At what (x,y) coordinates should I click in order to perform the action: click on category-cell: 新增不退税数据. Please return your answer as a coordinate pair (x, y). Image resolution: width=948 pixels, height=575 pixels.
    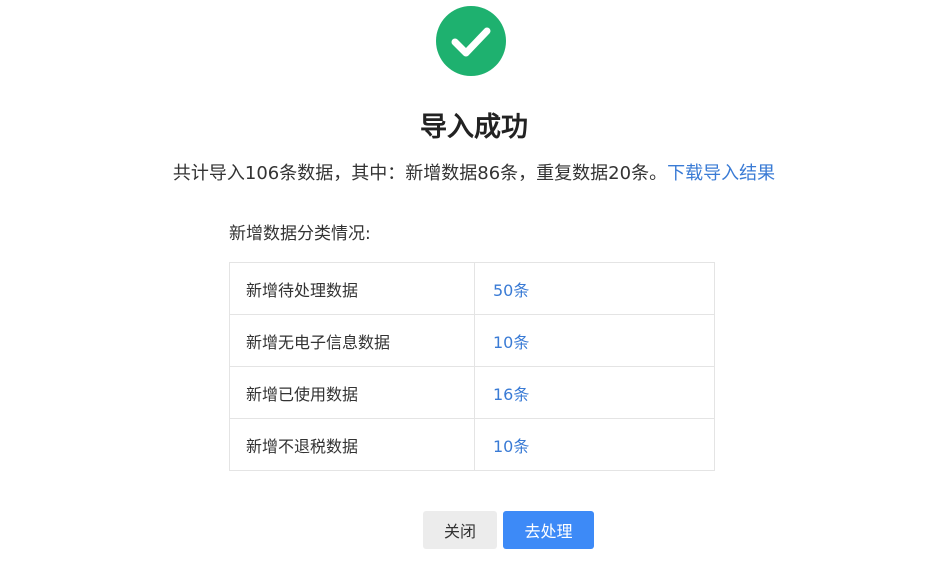
    Looking at the image, I should click on (352, 444).